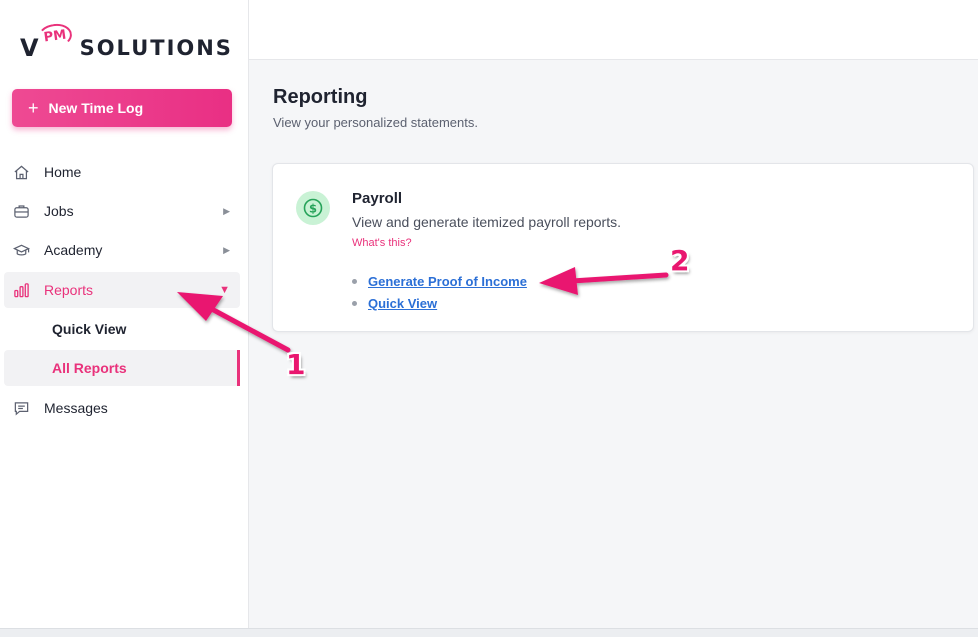  I want to click on sidebar-subitem-label: All Reports, so click(89, 368).